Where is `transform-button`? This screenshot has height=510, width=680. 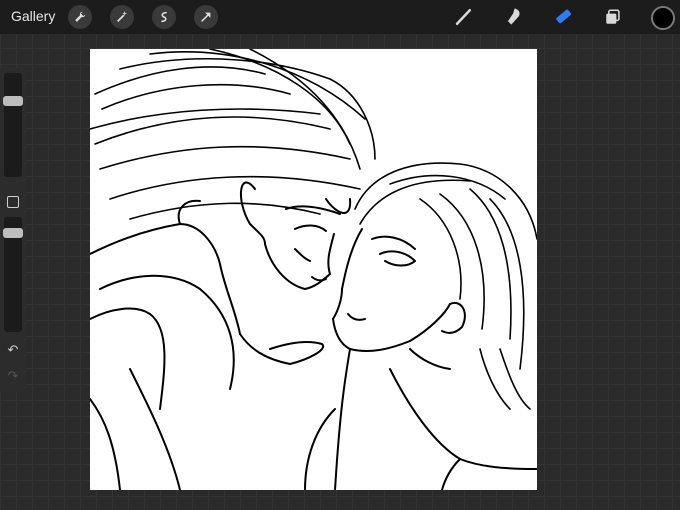 transform-button is located at coordinates (206, 17).